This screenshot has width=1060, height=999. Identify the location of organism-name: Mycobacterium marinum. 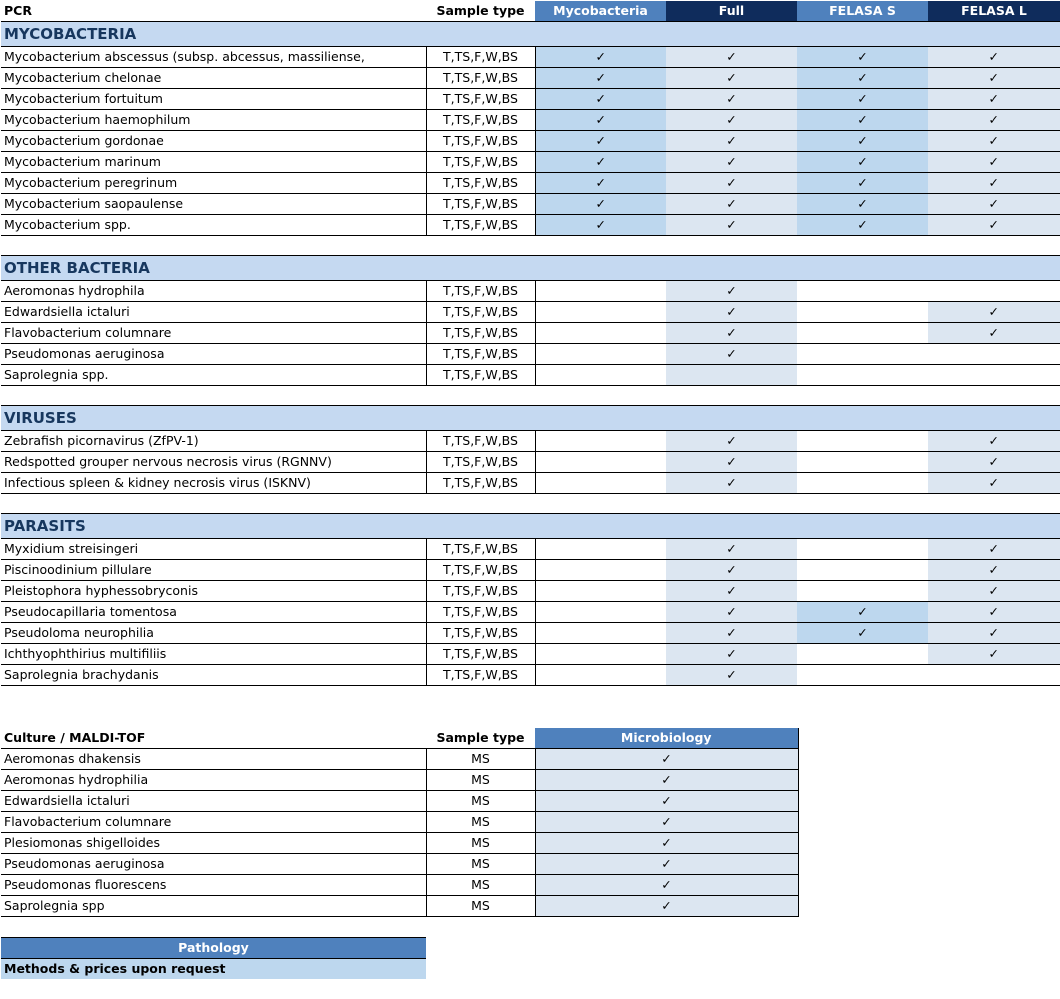
(213, 162).